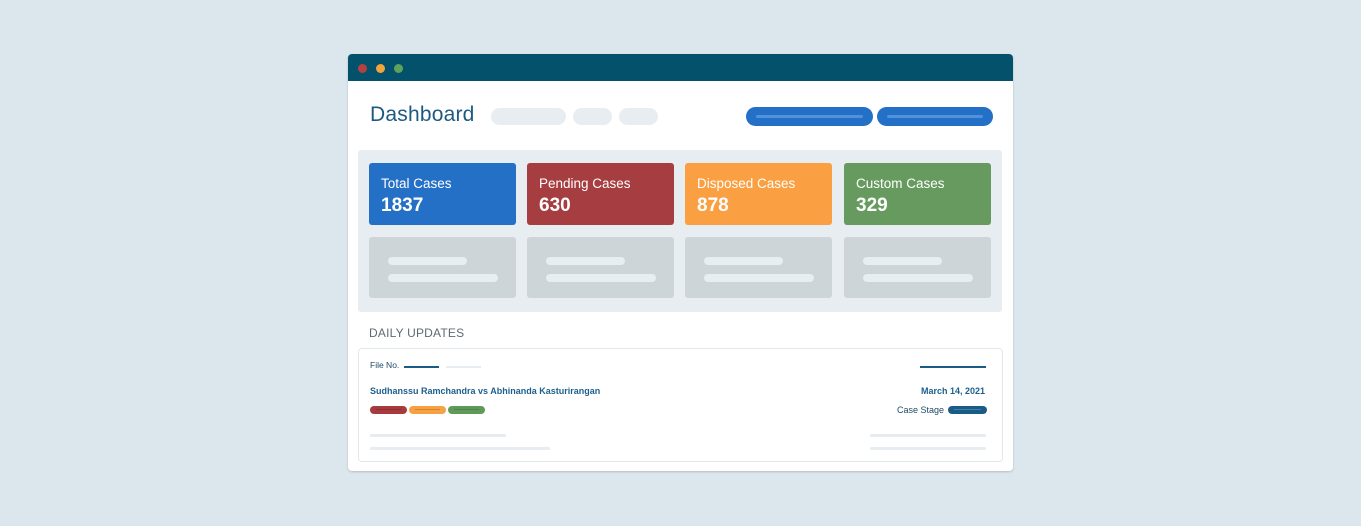  Describe the element at coordinates (380, 68) in the screenshot. I see `minimize-window-button` at that location.